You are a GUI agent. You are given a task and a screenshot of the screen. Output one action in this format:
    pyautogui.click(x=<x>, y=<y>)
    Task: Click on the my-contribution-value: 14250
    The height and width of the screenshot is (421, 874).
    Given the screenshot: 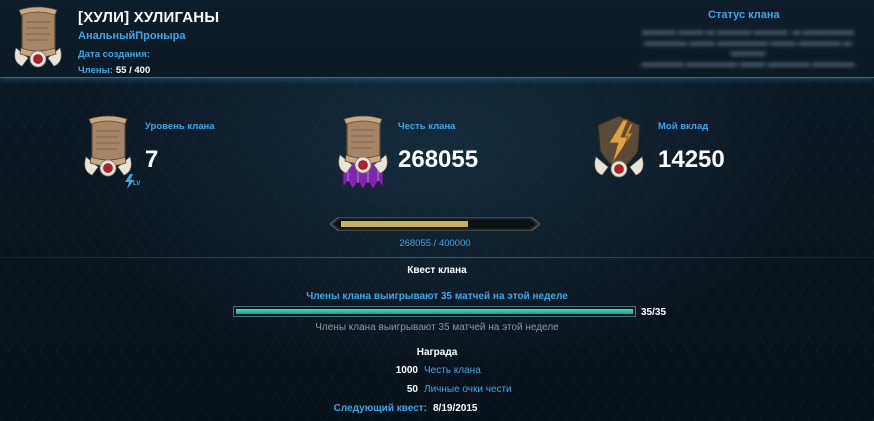 What is the action you would take?
    pyautogui.click(x=691, y=159)
    